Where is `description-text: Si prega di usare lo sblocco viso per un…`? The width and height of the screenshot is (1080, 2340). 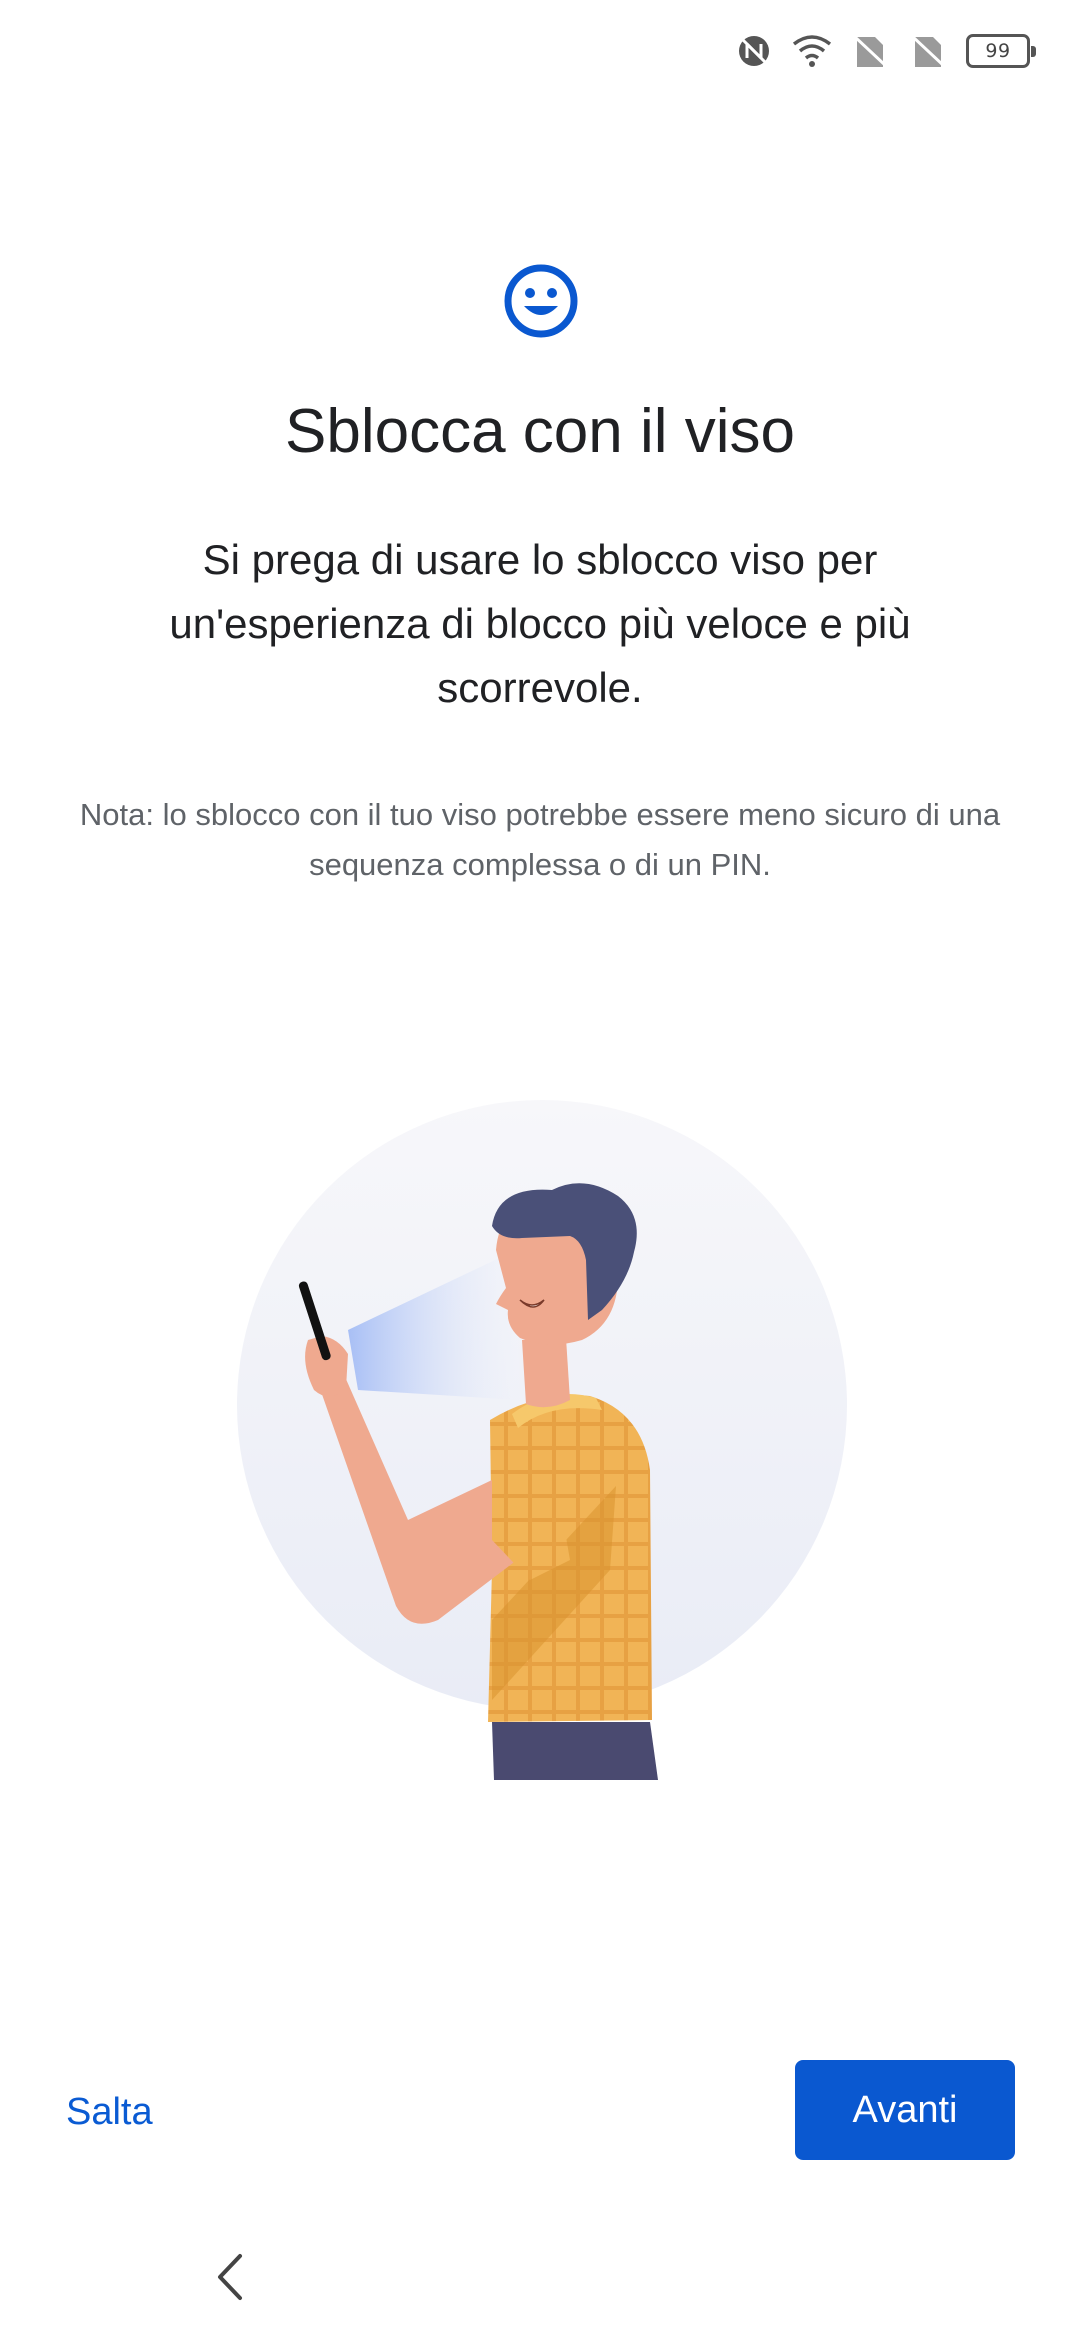 description-text: Si prega di usare lo sblocco viso per un… is located at coordinates (540, 623).